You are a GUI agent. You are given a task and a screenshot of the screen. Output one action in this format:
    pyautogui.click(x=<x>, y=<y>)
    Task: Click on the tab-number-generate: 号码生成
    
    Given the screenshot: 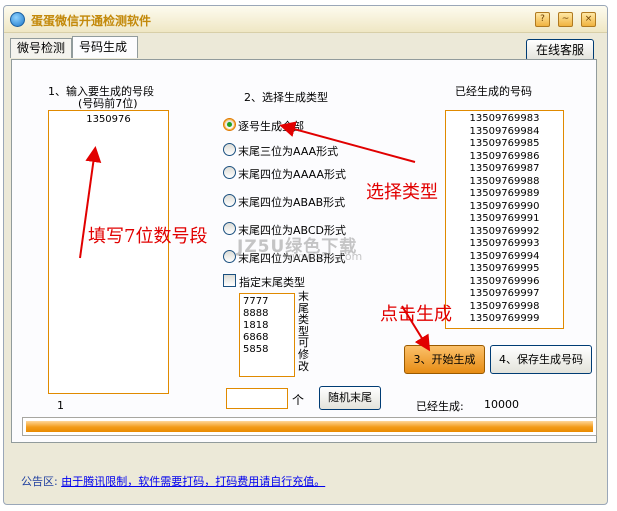 What is the action you would take?
    pyautogui.click(x=105, y=47)
    